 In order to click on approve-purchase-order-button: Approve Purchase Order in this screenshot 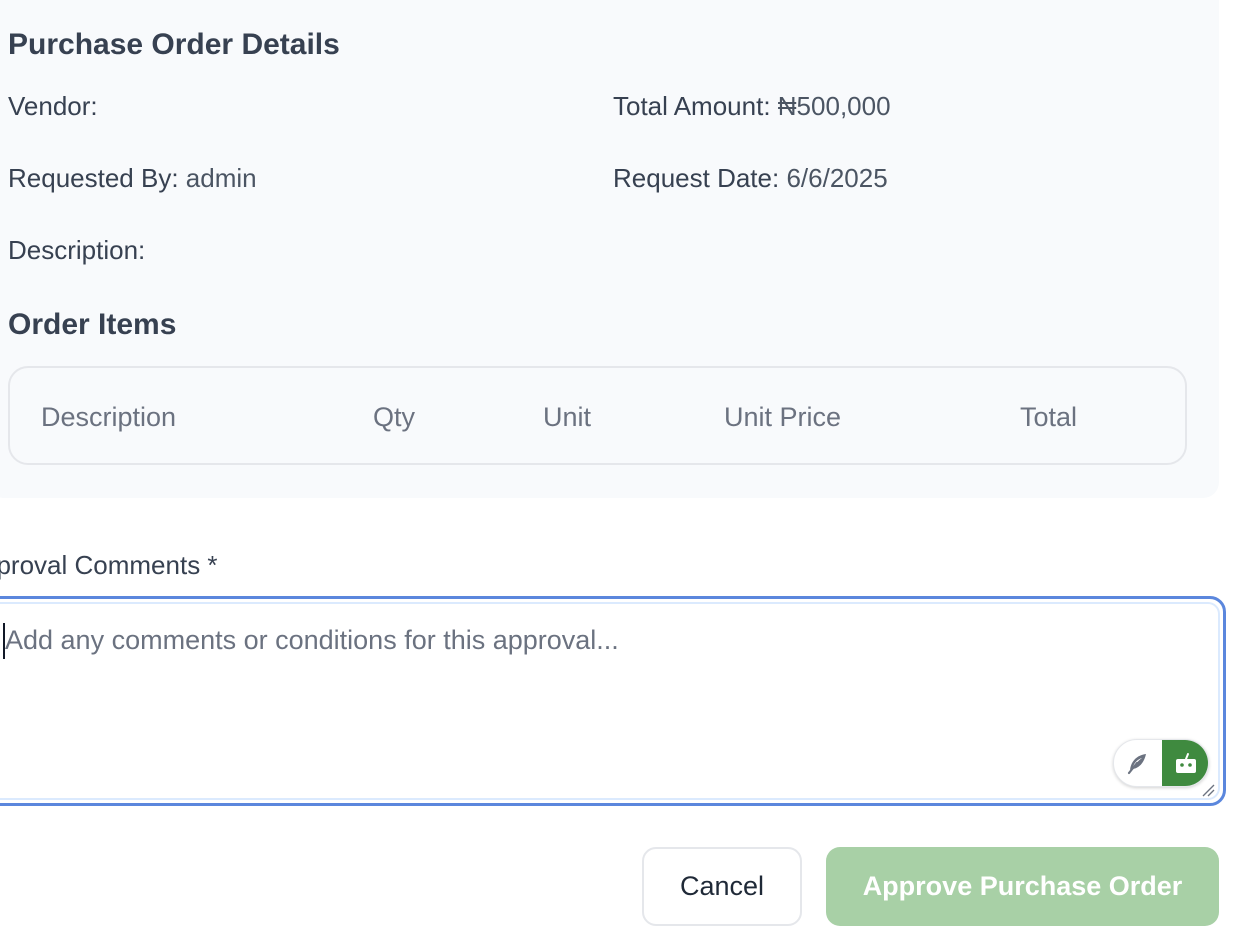, I will do `click(1022, 886)`.